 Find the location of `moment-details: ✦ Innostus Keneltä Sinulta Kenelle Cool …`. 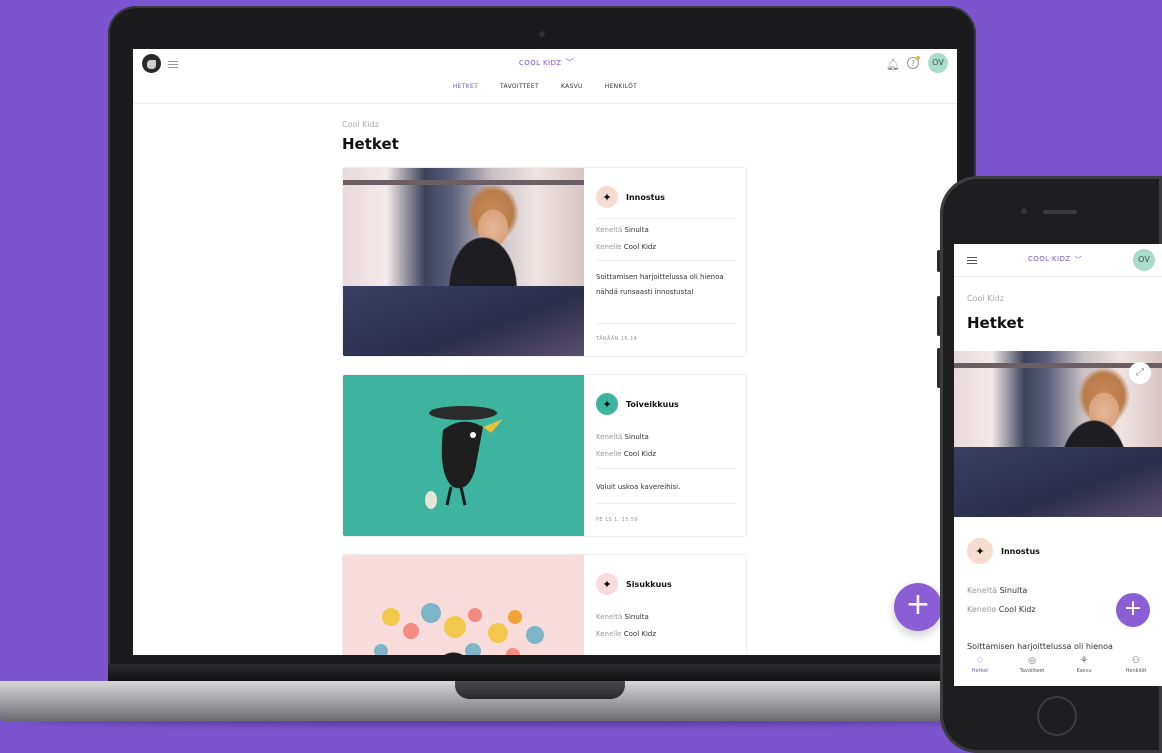

moment-details: ✦ Innostus Keneltä Sinulta Kenelle Cool … is located at coordinates (666, 262).